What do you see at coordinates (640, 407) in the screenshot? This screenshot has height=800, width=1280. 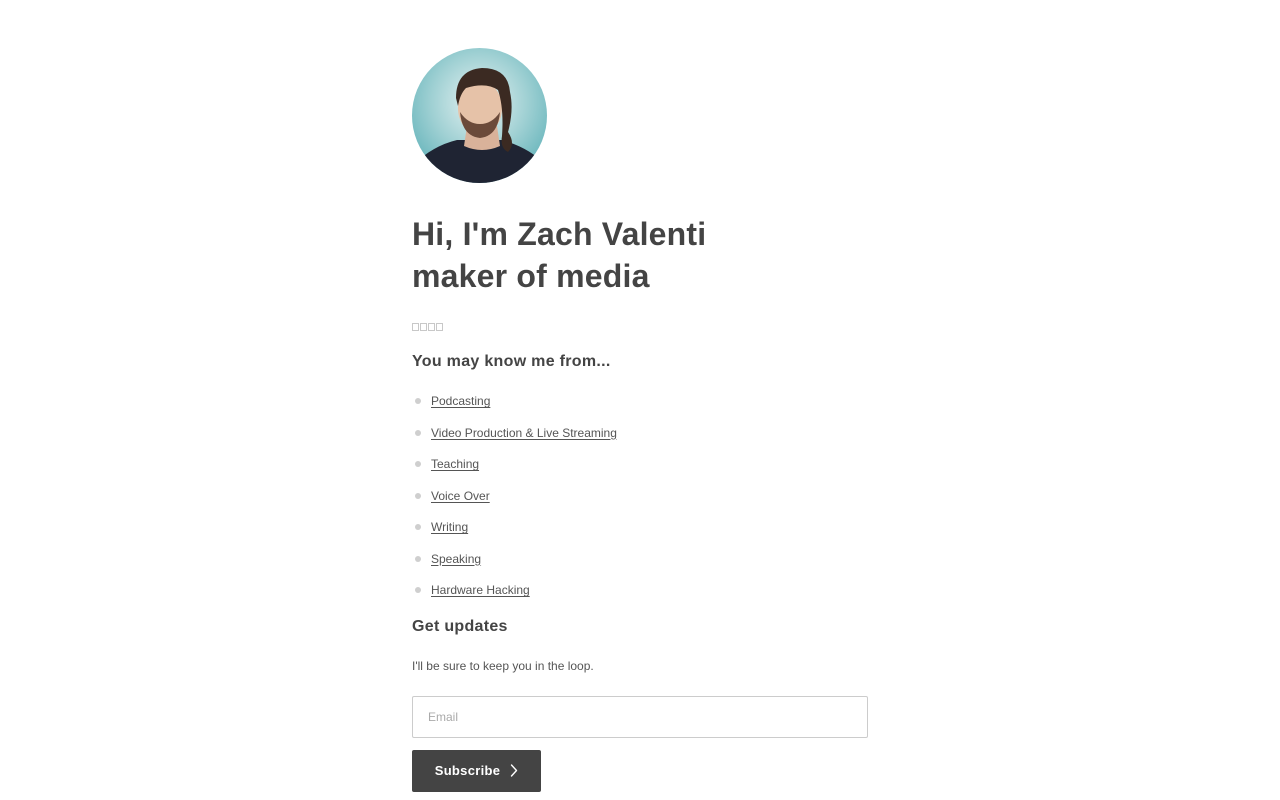 I see `list-item: Podcasting` at bounding box center [640, 407].